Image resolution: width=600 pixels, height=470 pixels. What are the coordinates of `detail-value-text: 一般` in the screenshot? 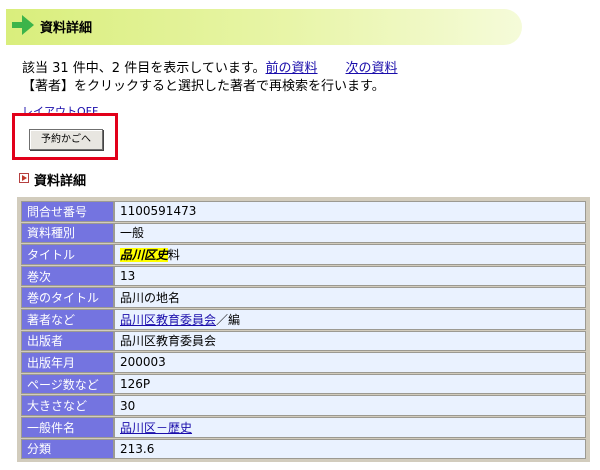 It's located at (132, 233).